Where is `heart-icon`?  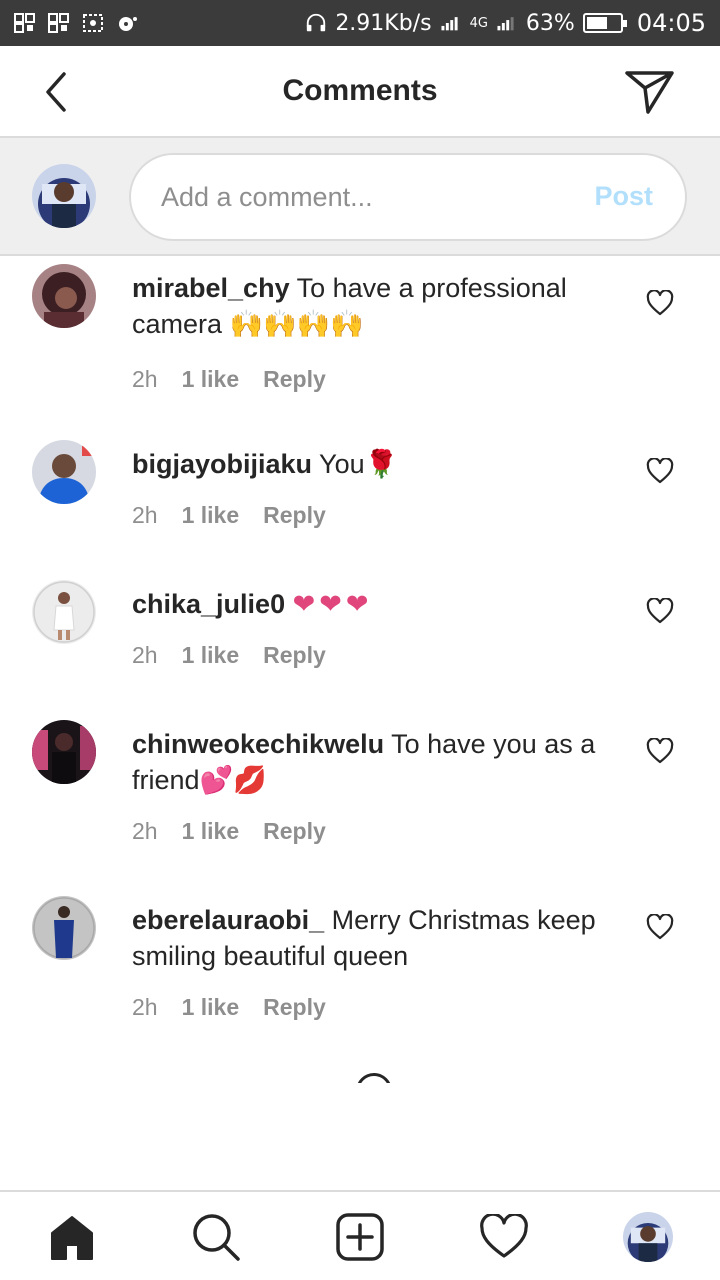 heart-icon is located at coordinates (504, 1236).